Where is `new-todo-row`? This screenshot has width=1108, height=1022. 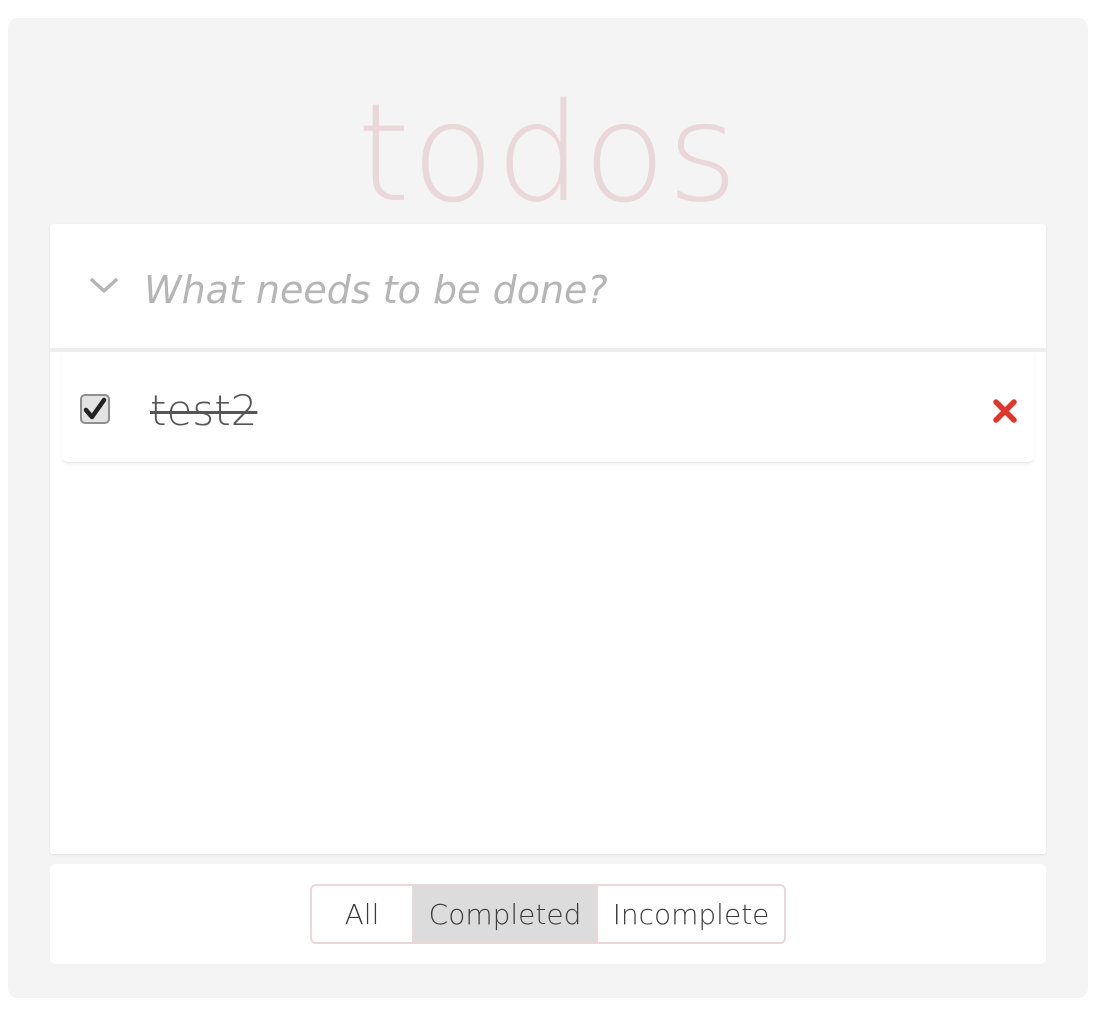
new-todo-row is located at coordinates (548, 288).